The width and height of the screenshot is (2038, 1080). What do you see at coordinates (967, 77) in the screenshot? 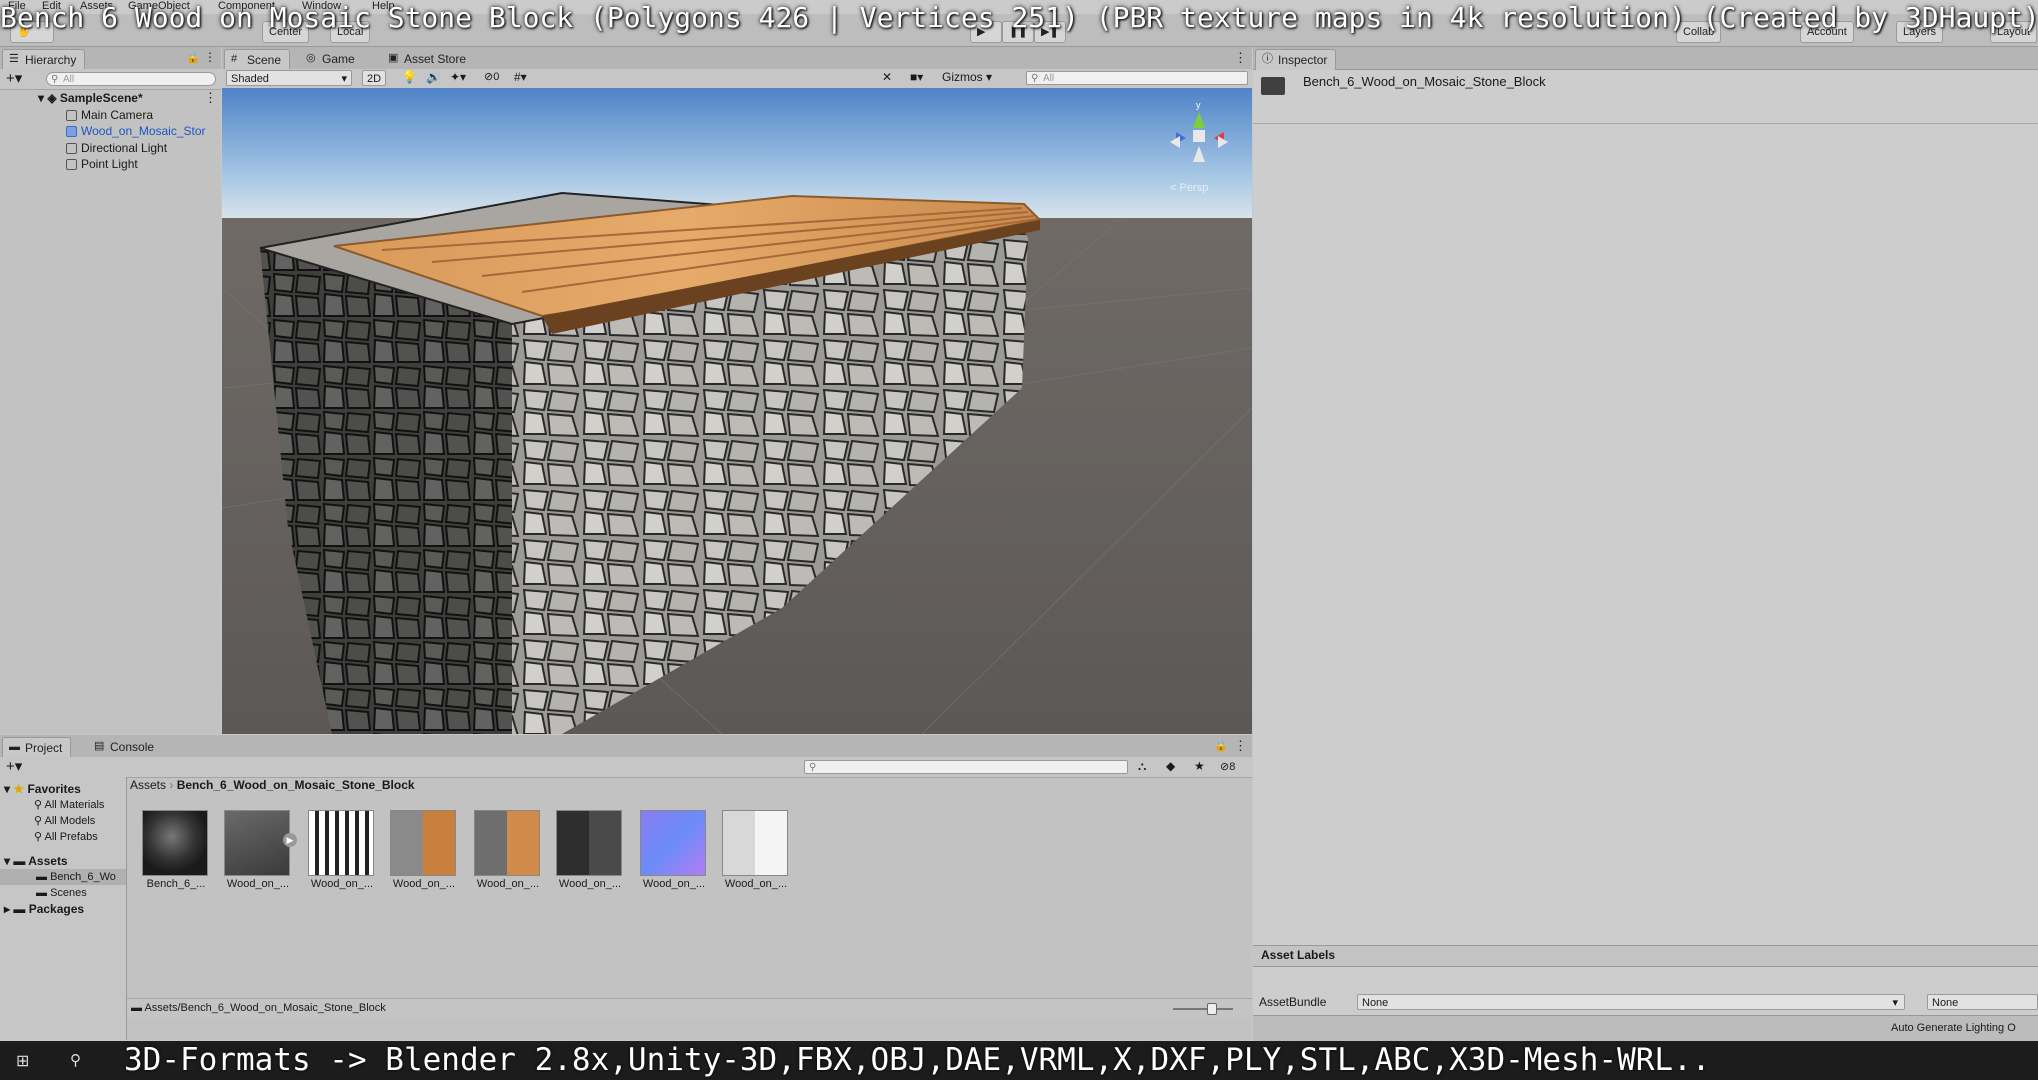
I see `gizmos-dropdown: Gizmos ▾` at bounding box center [967, 77].